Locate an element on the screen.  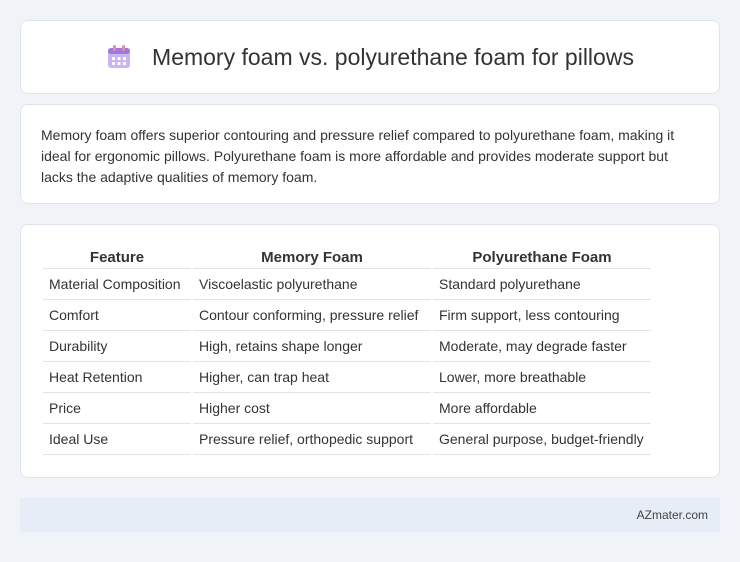
table-row: Price Higher cost More affordable is located at coordinates (347, 408).